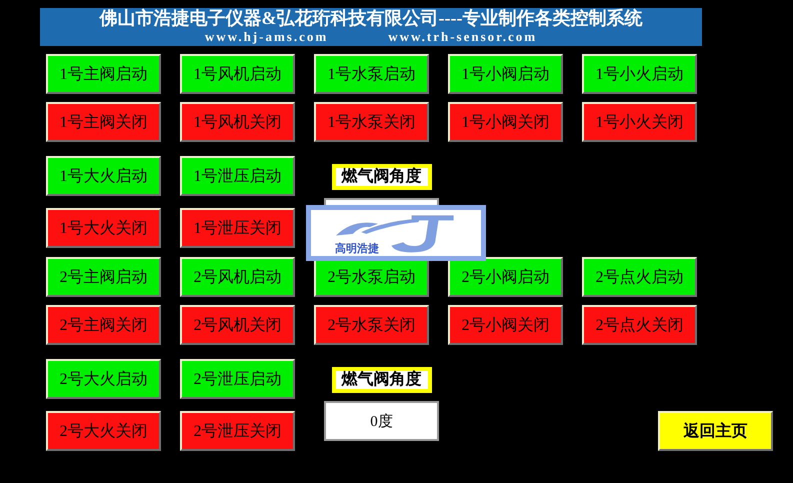 Image resolution: width=793 pixels, height=483 pixels. I want to click on control-button: 1号小阀关闭, so click(505, 122).